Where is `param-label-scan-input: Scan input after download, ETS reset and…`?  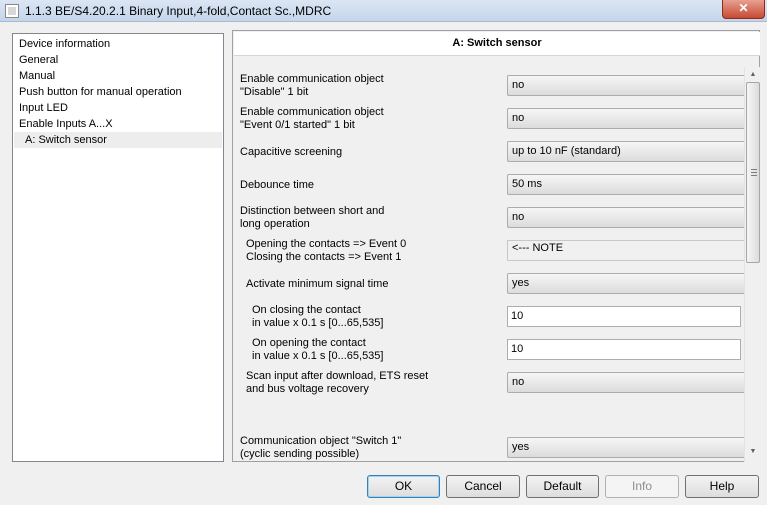 param-label-scan-input: Scan input after download, ETS reset and… is located at coordinates (337, 382).